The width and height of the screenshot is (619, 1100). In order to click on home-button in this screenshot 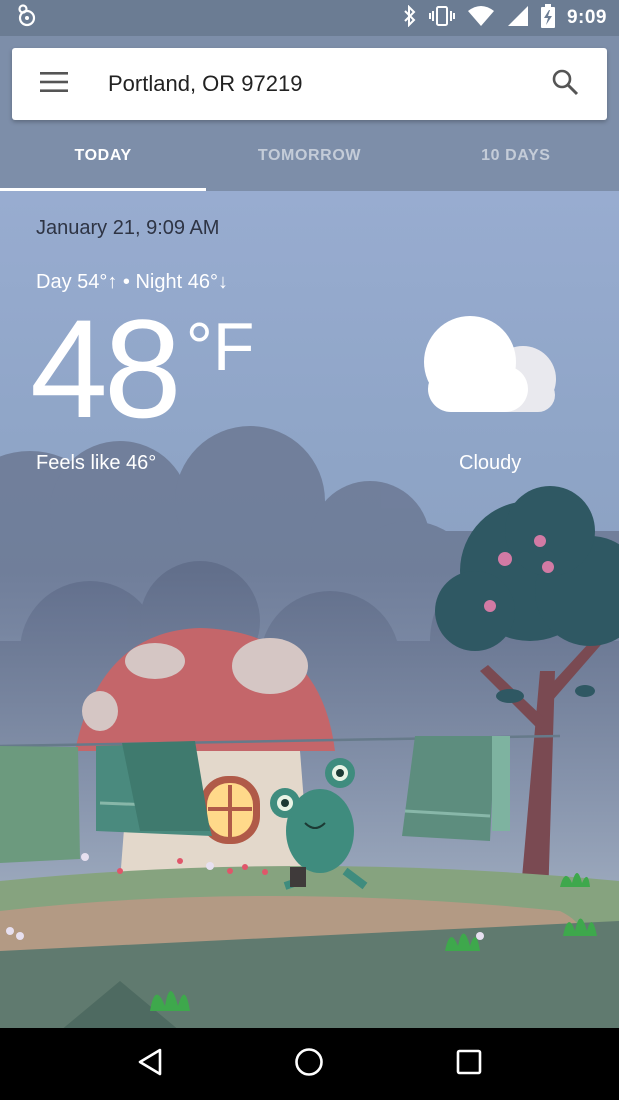, I will do `click(309, 1064)`.